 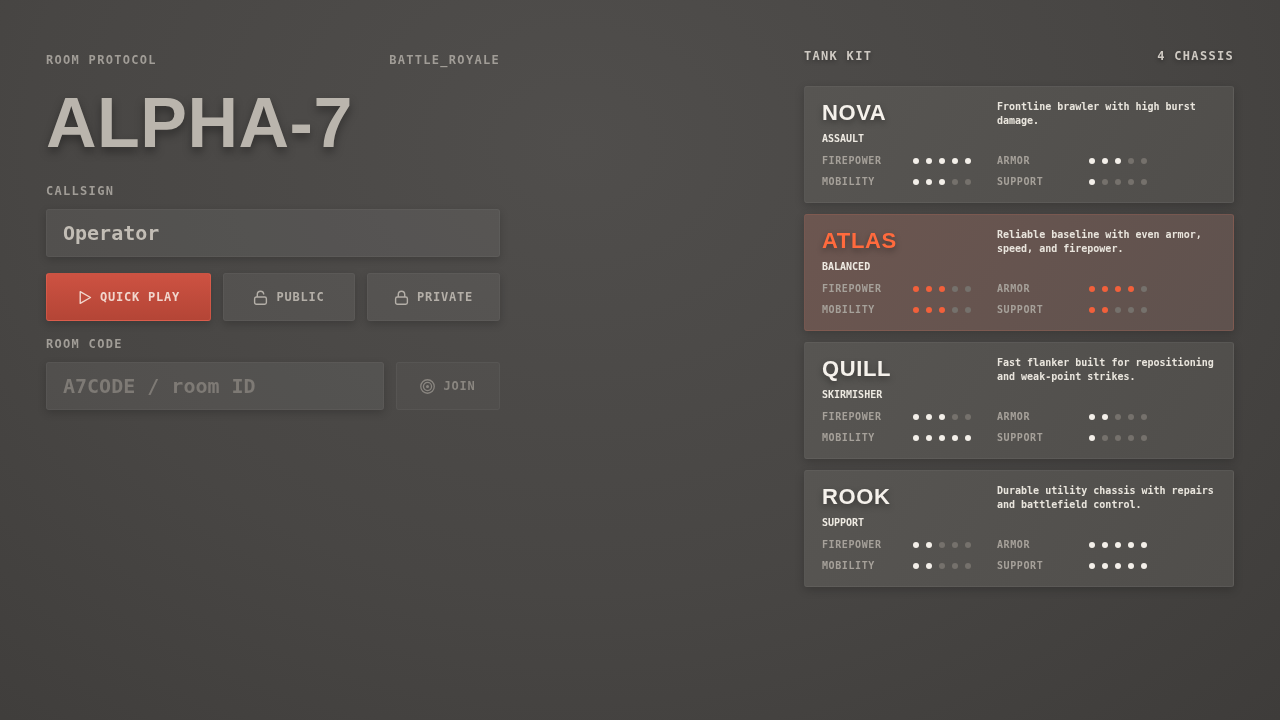 What do you see at coordinates (84, 344) in the screenshot?
I see `room-code-label: ROOM CODE` at bounding box center [84, 344].